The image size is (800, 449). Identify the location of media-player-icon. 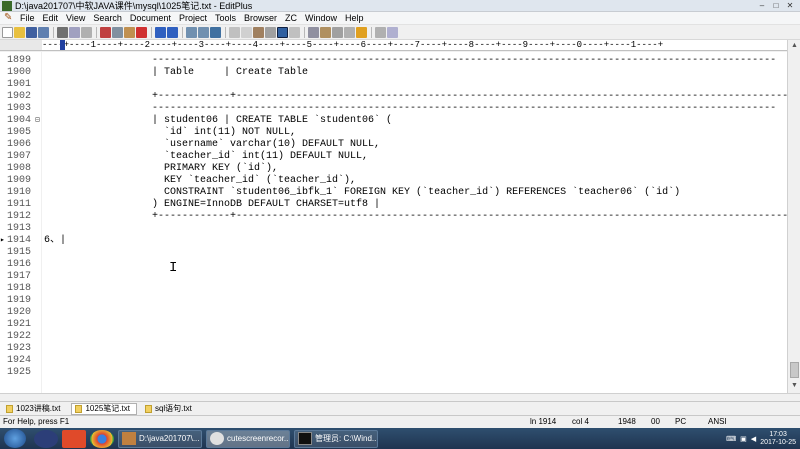
(46, 438).